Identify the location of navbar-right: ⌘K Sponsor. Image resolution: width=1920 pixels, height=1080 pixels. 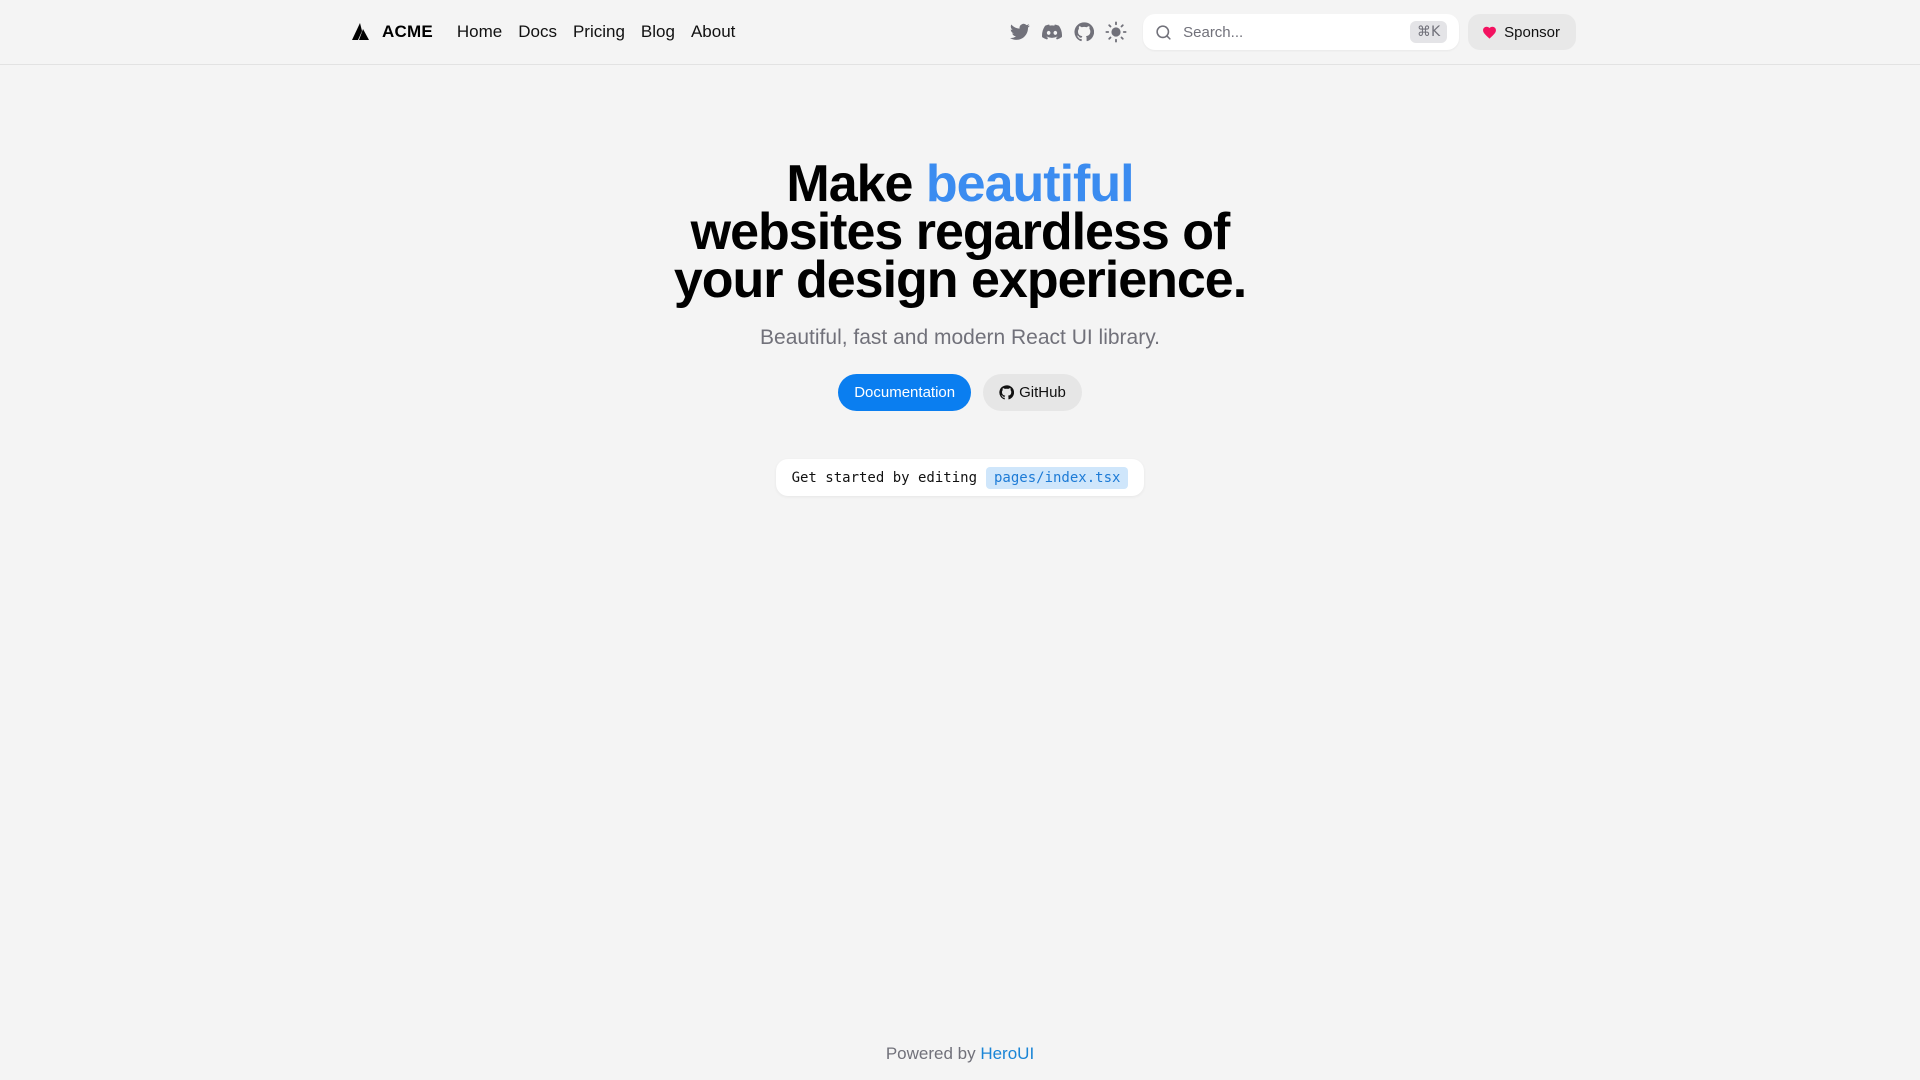
(1292, 32).